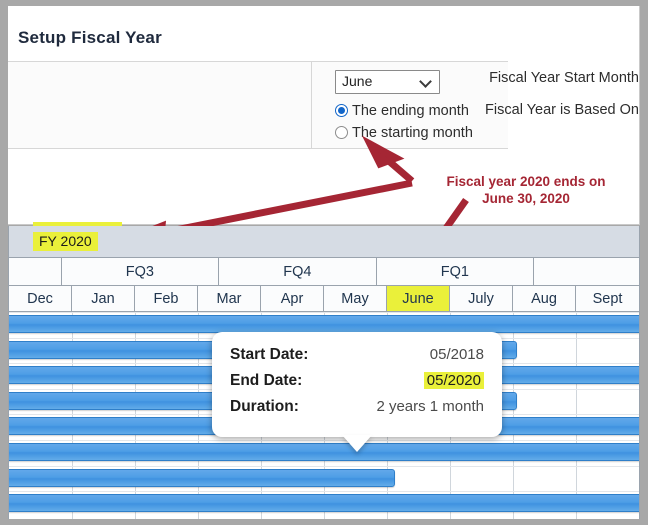 This screenshot has width=648, height=525. Describe the element at coordinates (544, 298) in the screenshot. I see `month-cell-aug: Aug` at that location.